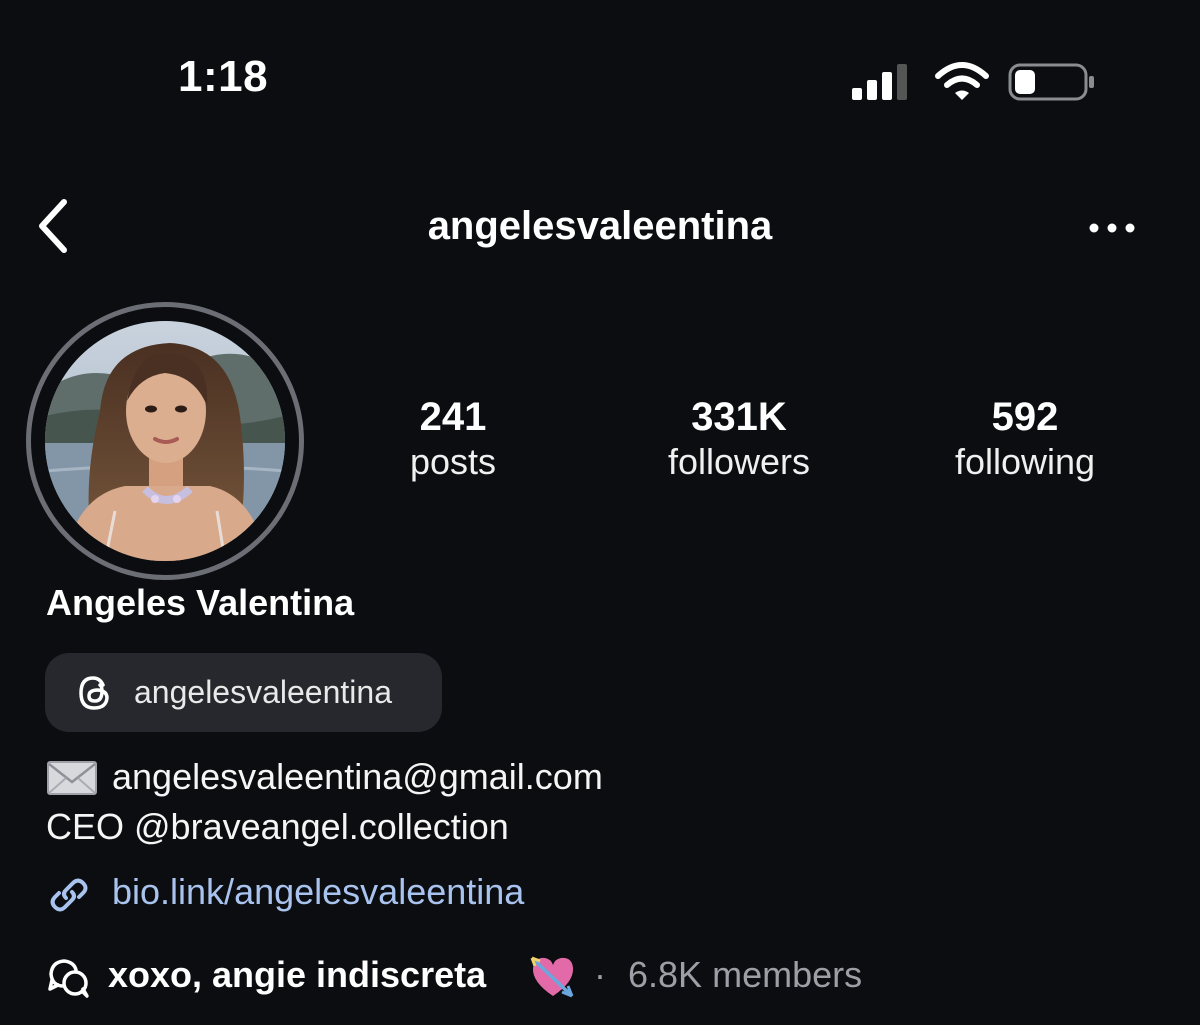 This screenshot has width=1200, height=1025. Describe the element at coordinates (277, 826) in the screenshot. I see `bio-text: CEO @braveangel.collection` at that location.